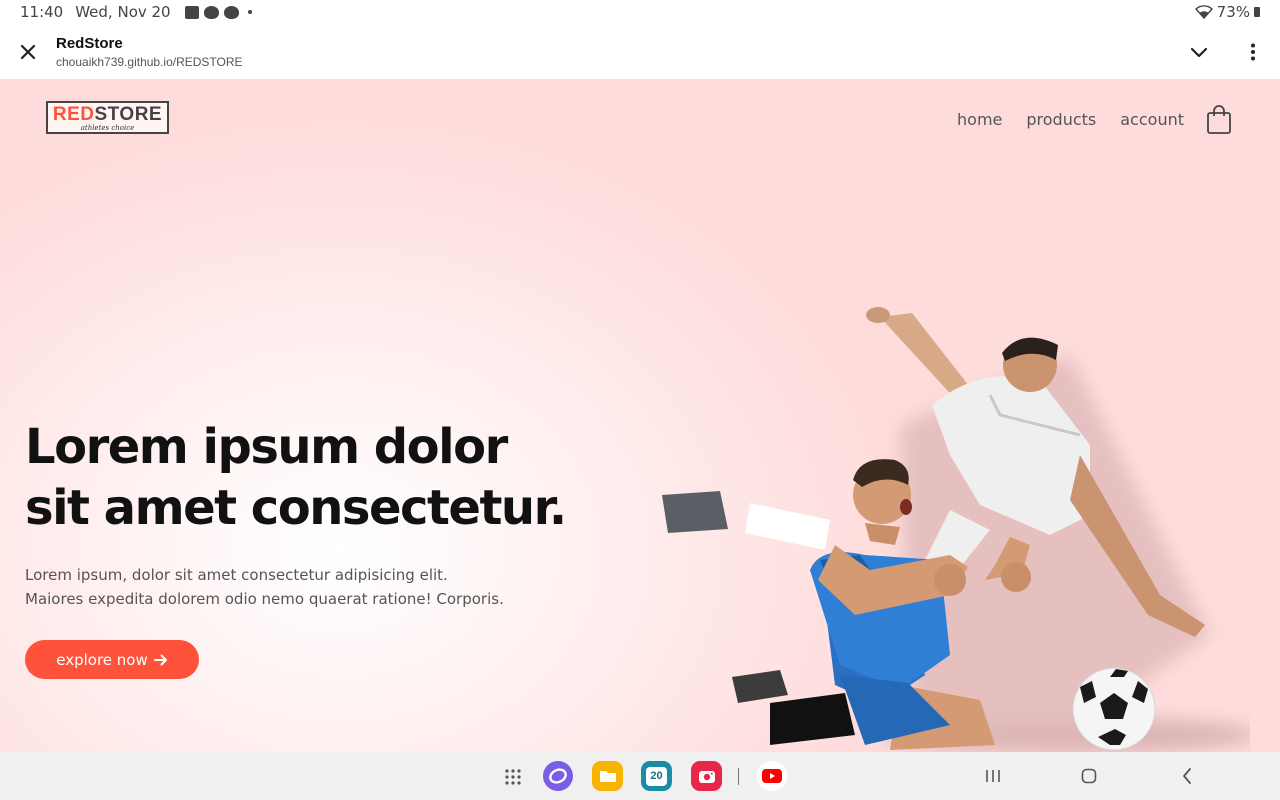 This screenshot has height=800, width=1280. Describe the element at coordinates (123, 12) in the screenshot. I see `status-date: Wed, Nov 20` at that location.